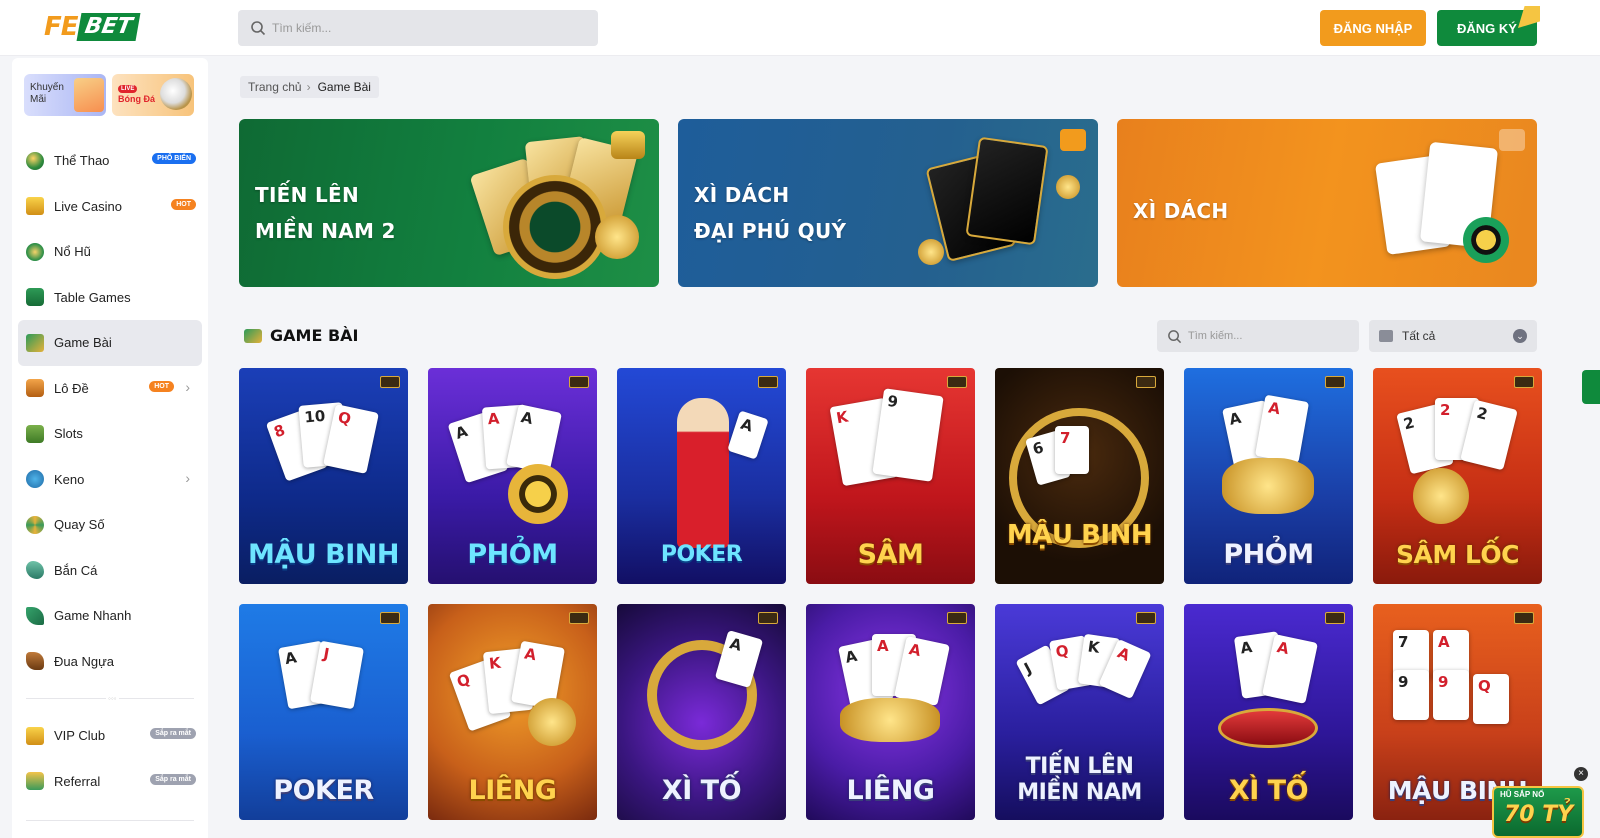 This screenshot has height=838, width=1600. Describe the element at coordinates (110, 207) in the screenshot. I see `sidebar-item-live-casino: Live Casino HOT` at that location.